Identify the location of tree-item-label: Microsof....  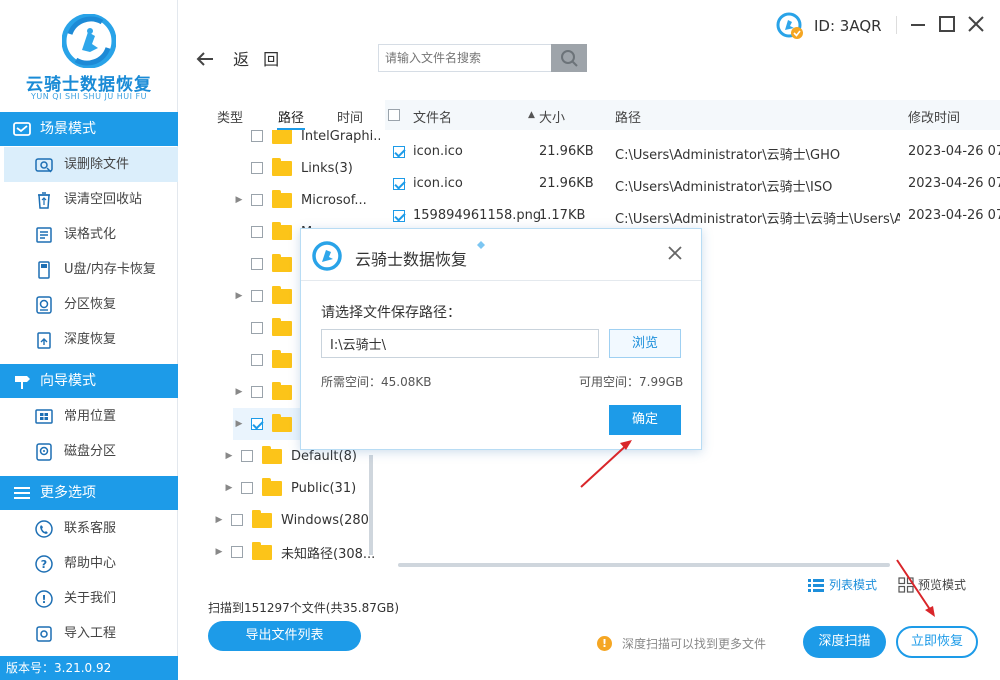
(334, 200).